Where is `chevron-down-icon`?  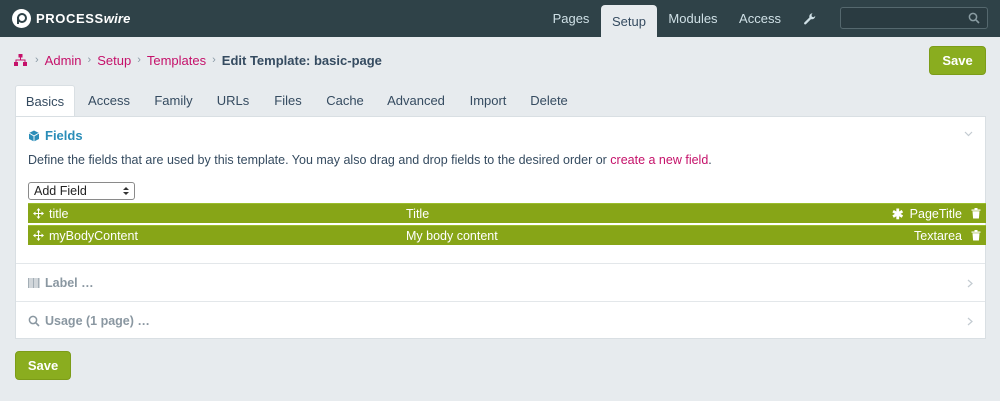 chevron-down-icon is located at coordinates (968, 133).